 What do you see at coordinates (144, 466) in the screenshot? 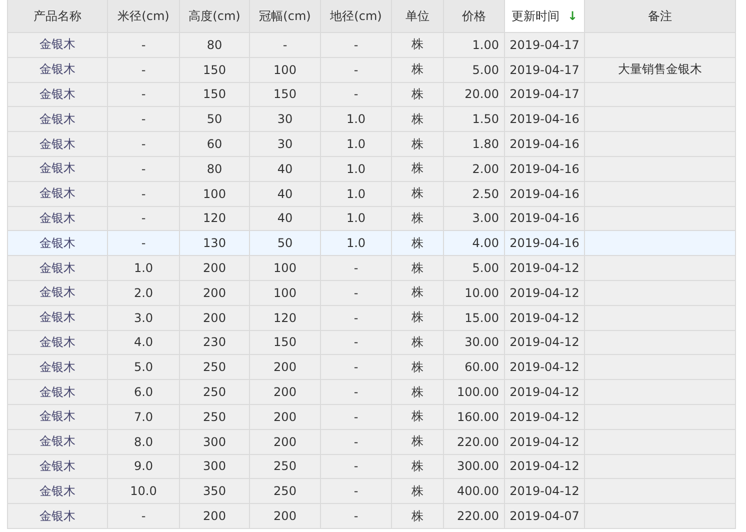
I see `table-cell: 9.0` at bounding box center [144, 466].